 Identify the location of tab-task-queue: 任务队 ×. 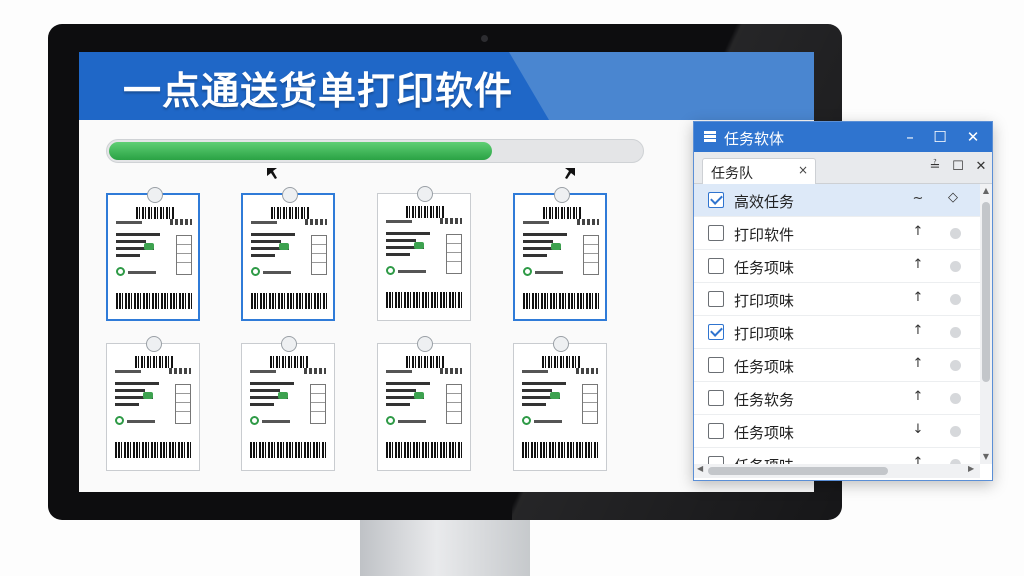
(759, 171).